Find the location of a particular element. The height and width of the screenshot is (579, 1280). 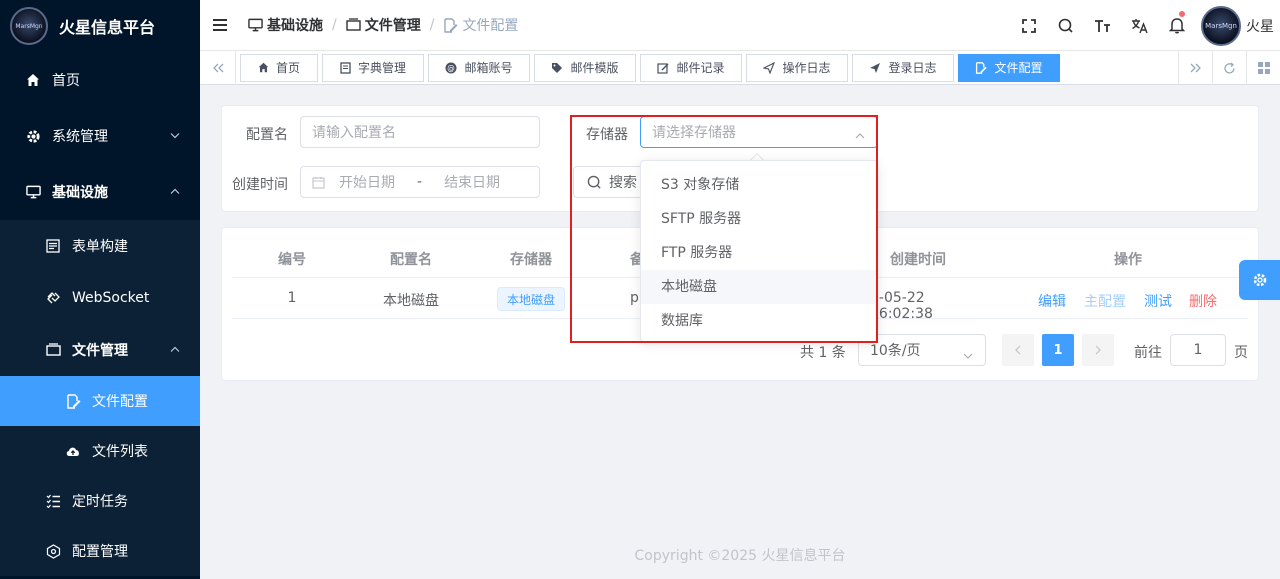

delete-link: 删除 is located at coordinates (1203, 301).